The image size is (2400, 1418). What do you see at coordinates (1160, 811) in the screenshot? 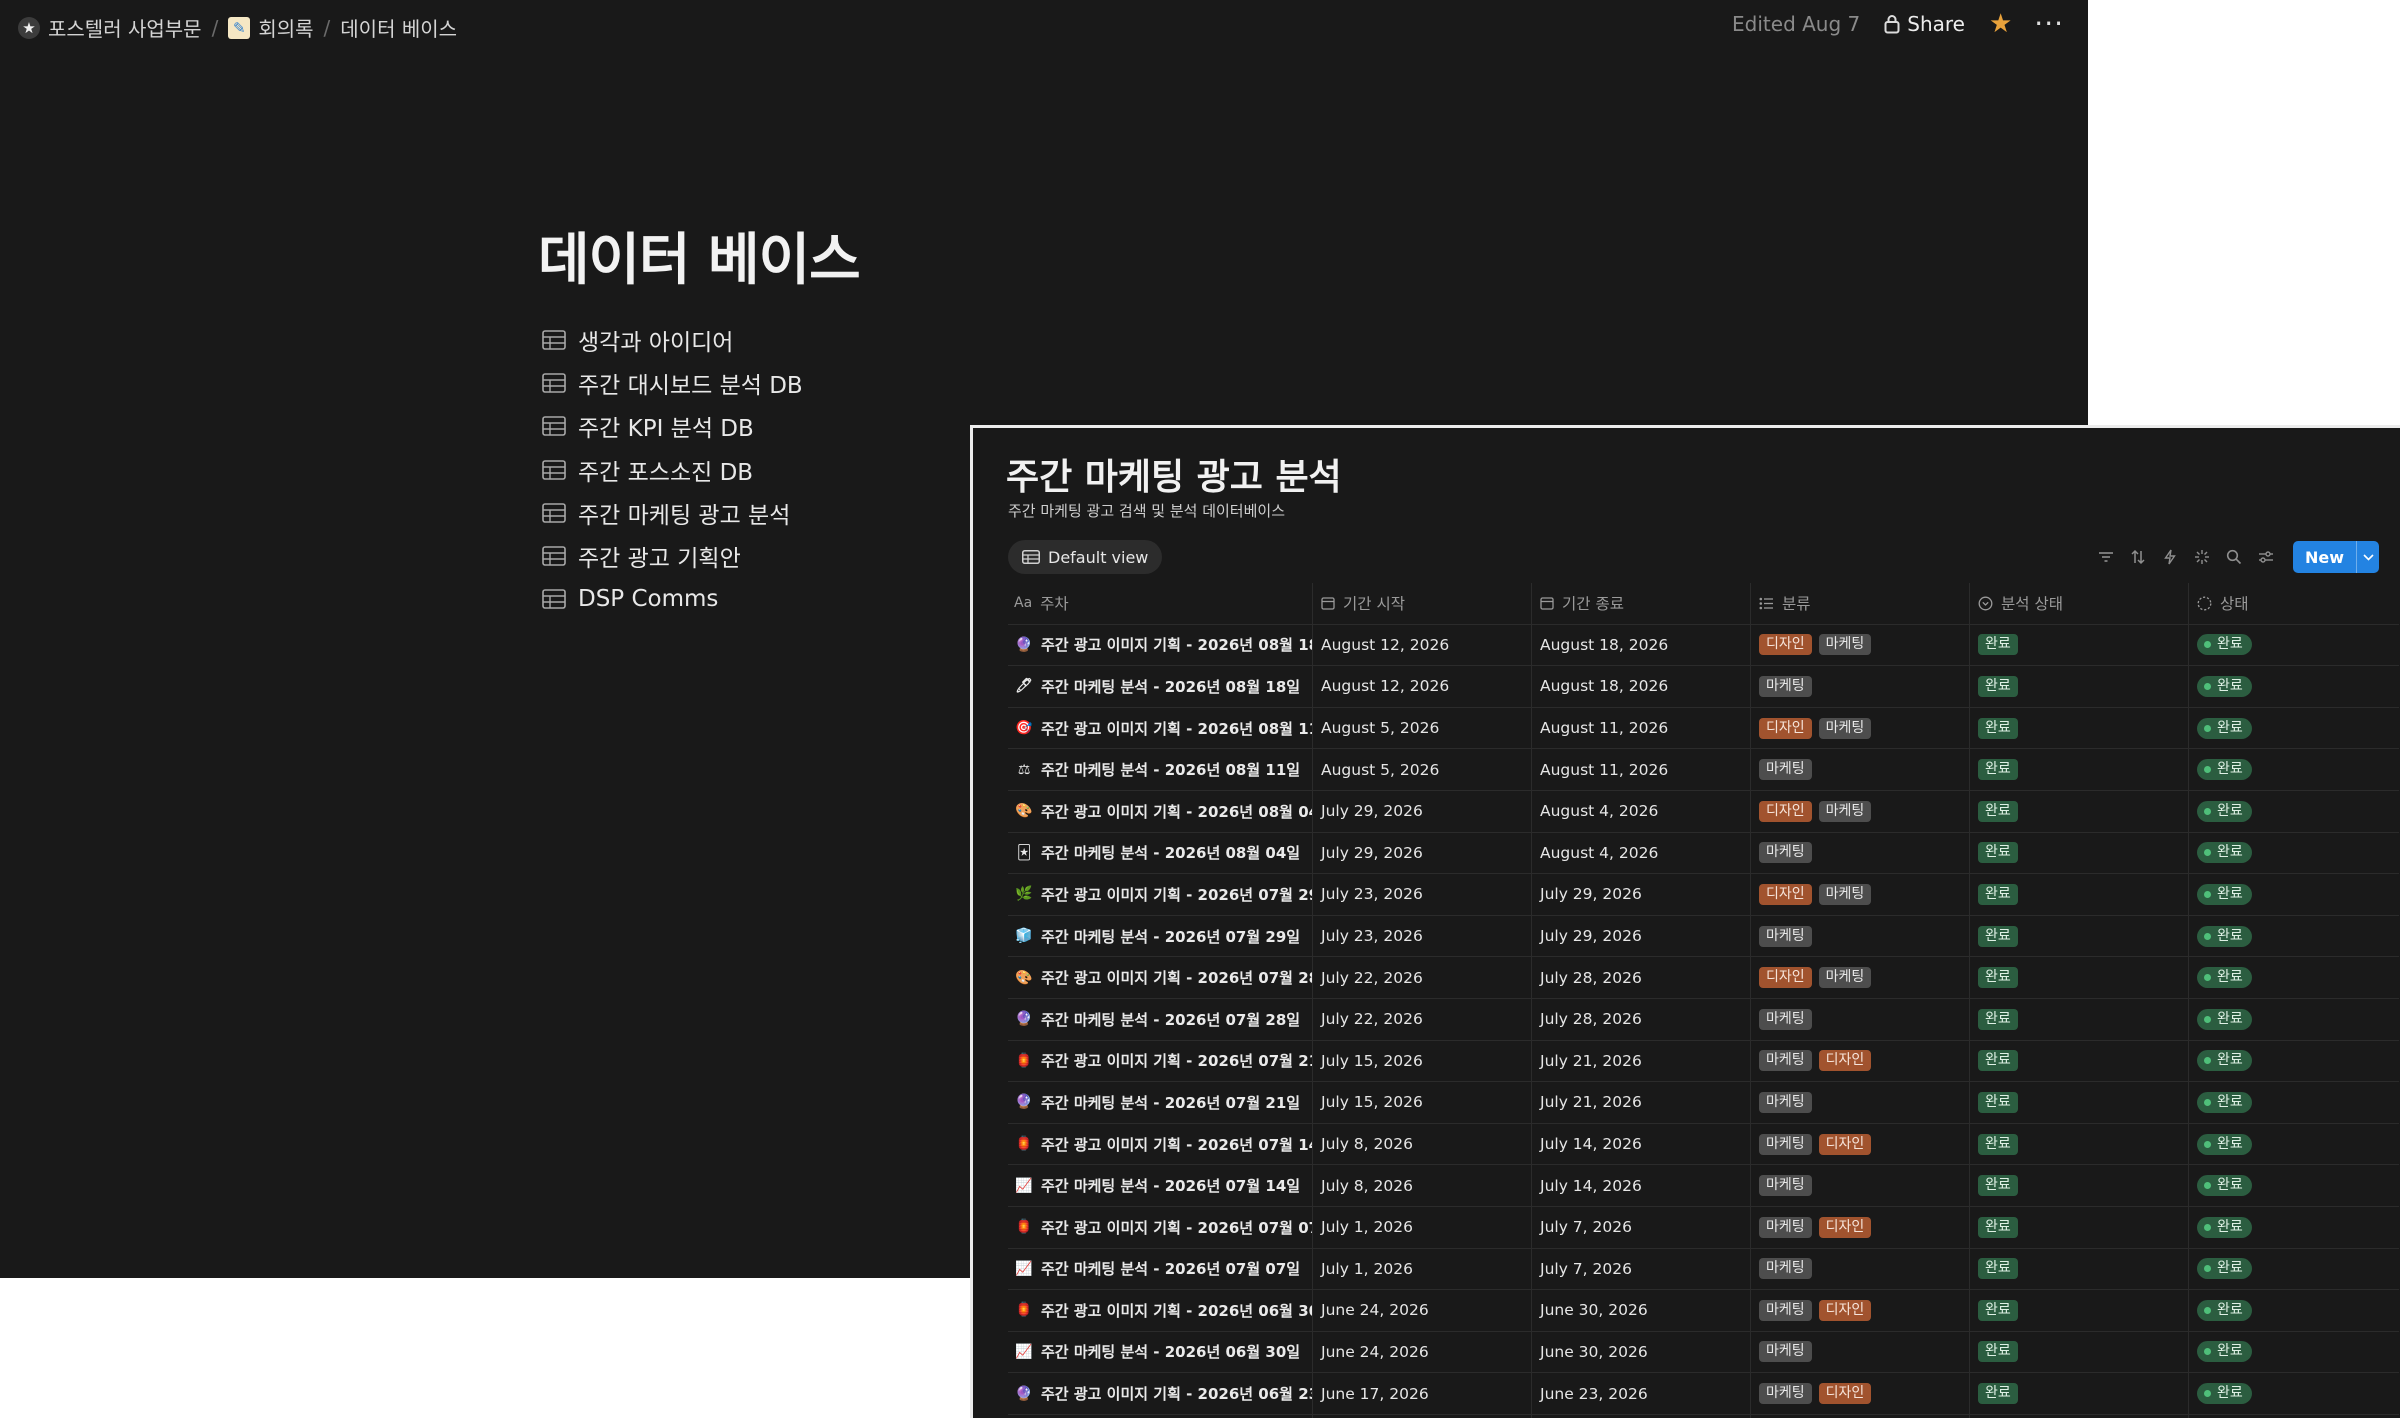
I see `row-title-cell: 🎨 주간 광고 이미지 기획 - 2026년 08월 04일` at bounding box center [1160, 811].